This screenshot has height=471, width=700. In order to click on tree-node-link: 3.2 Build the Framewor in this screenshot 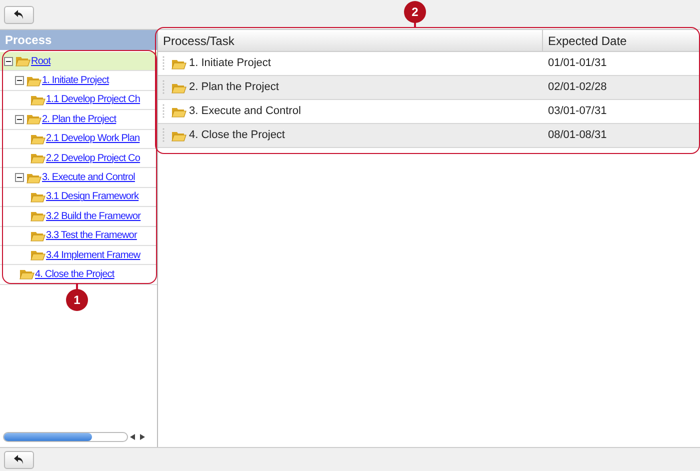, I will do `click(93, 216)`.